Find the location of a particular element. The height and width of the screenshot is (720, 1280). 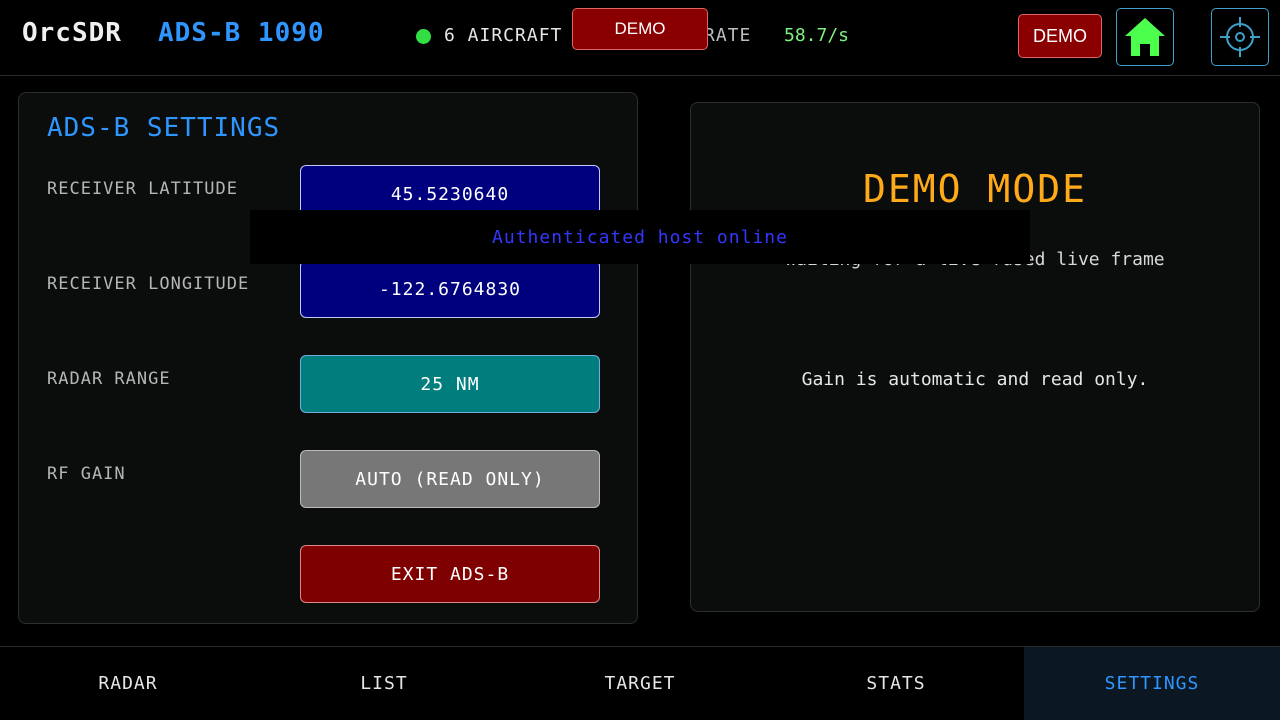

settings-title: ADS-B SETTINGS is located at coordinates (164, 128).